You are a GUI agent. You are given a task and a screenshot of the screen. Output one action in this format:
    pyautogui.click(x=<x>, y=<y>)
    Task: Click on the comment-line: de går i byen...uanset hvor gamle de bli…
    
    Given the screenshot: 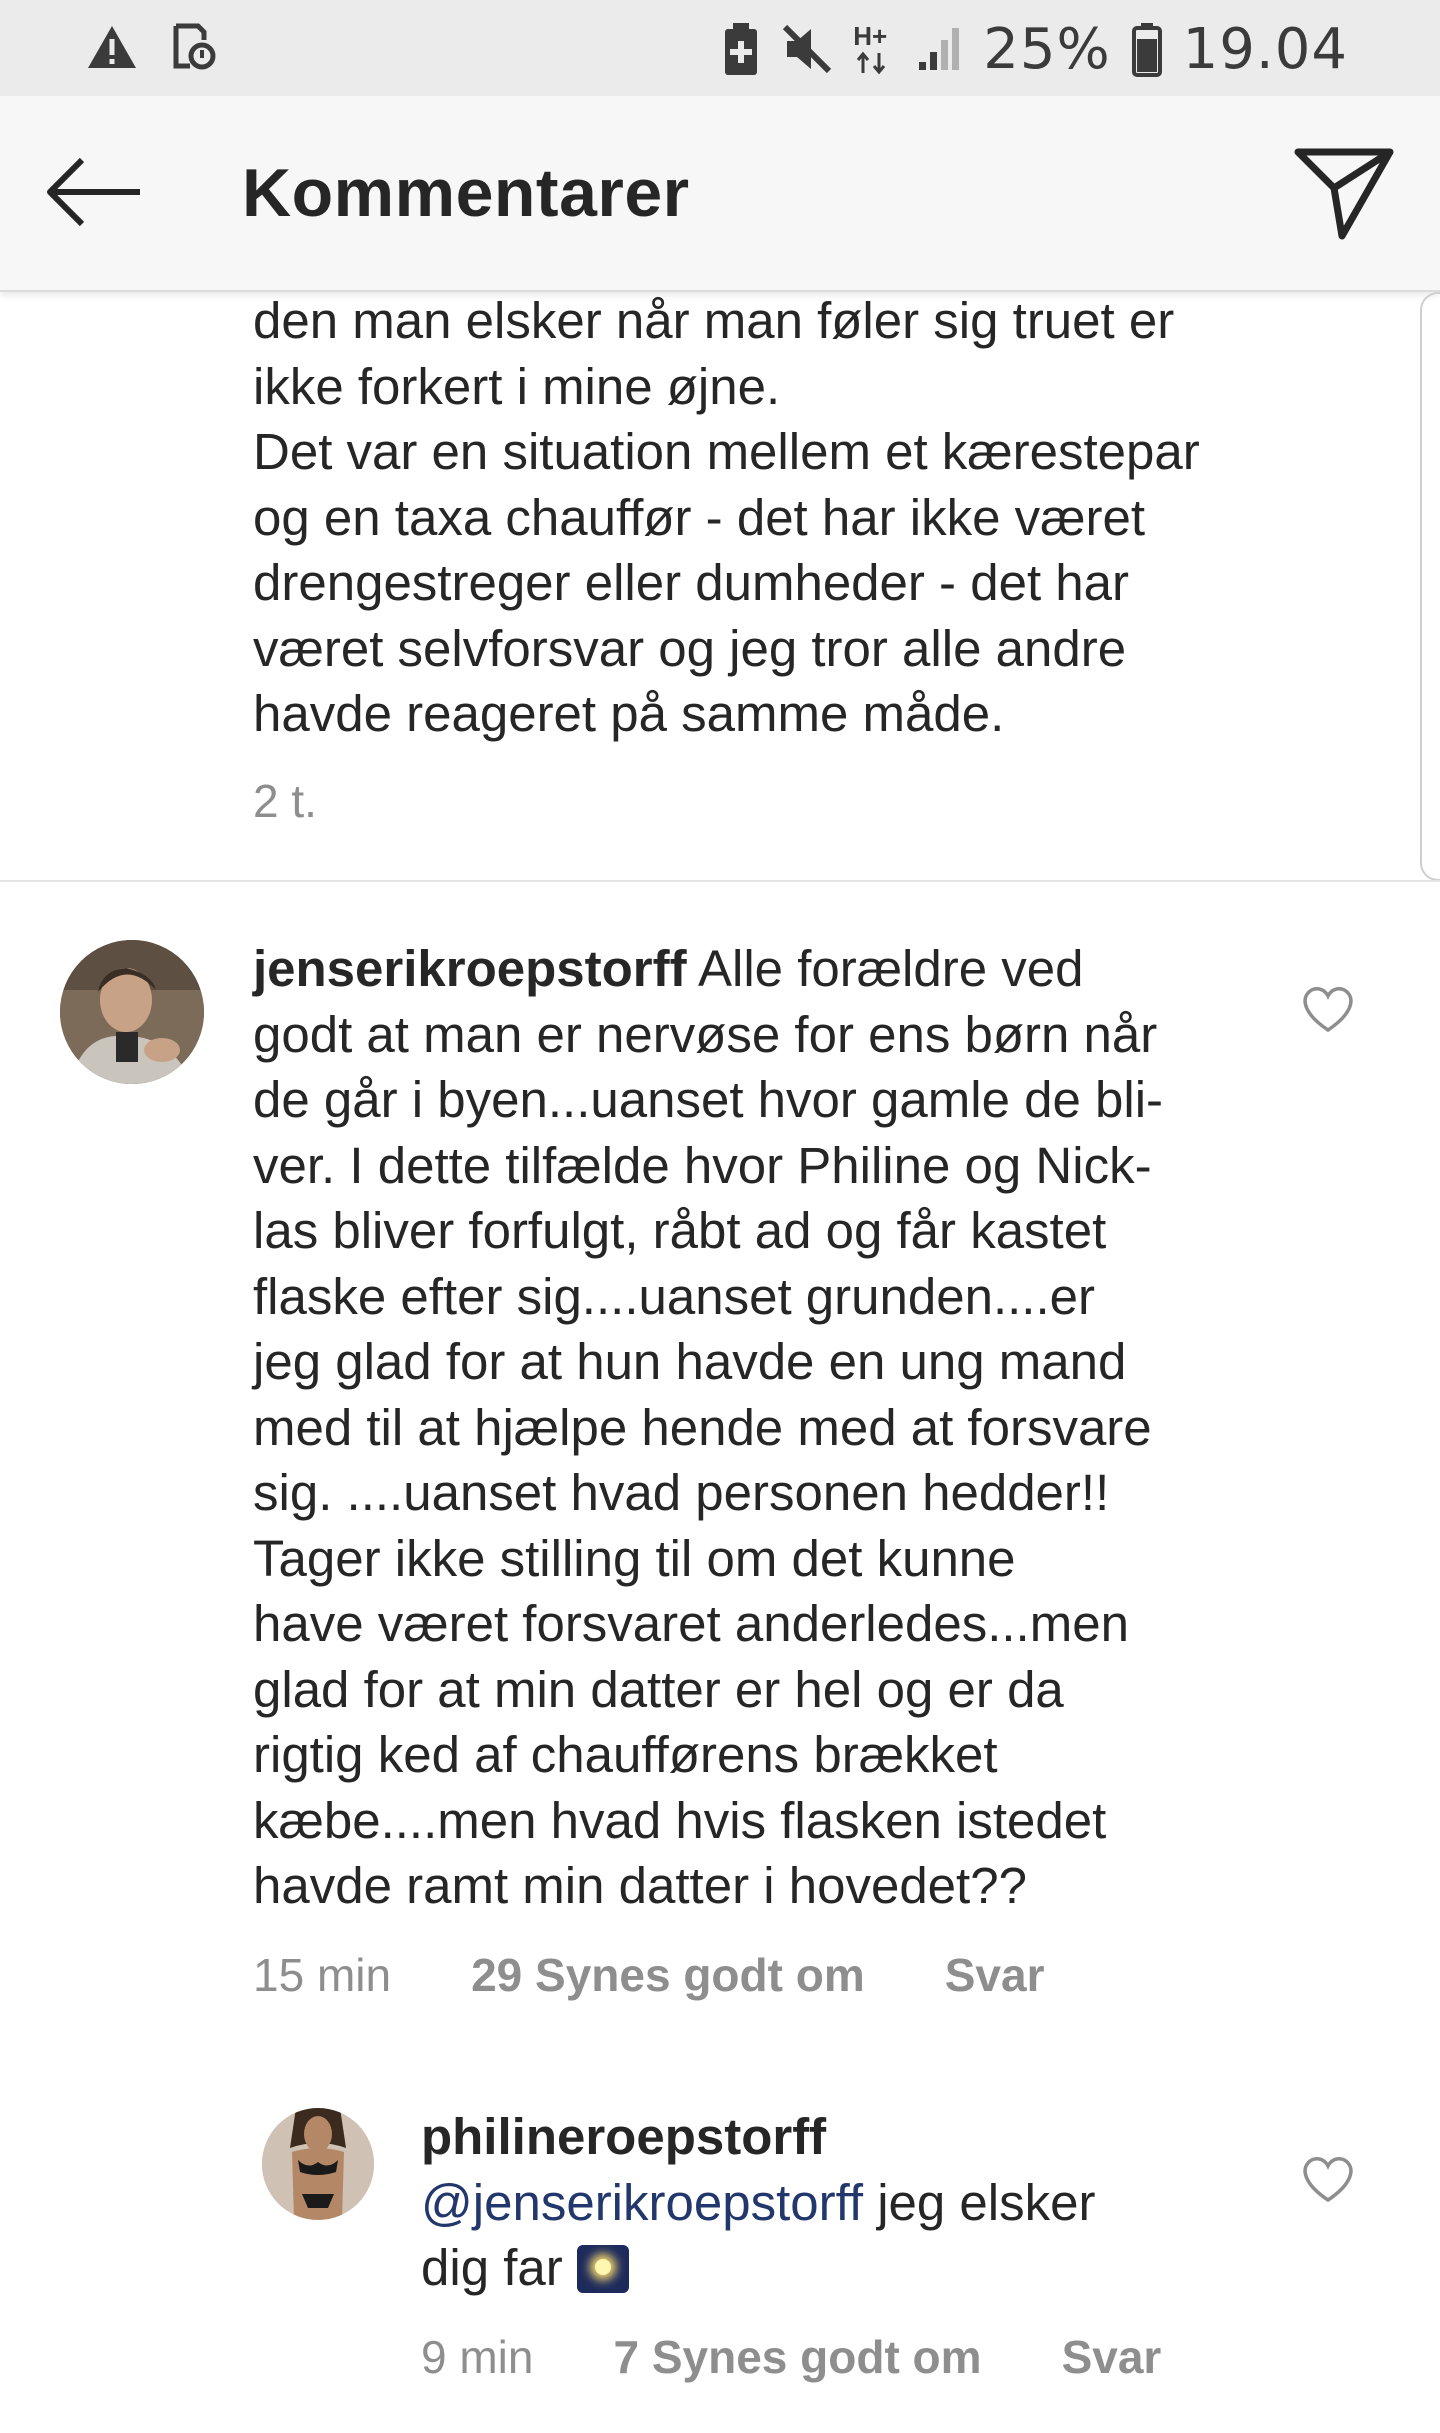 What is the action you would take?
    pyautogui.click(x=708, y=1099)
    